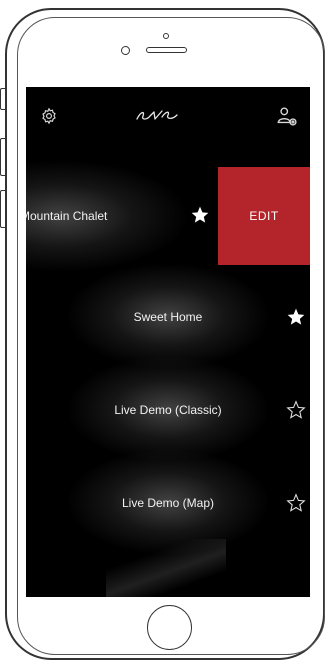  Describe the element at coordinates (166, 50) in the screenshot. I see `speaker-grille` at that location.